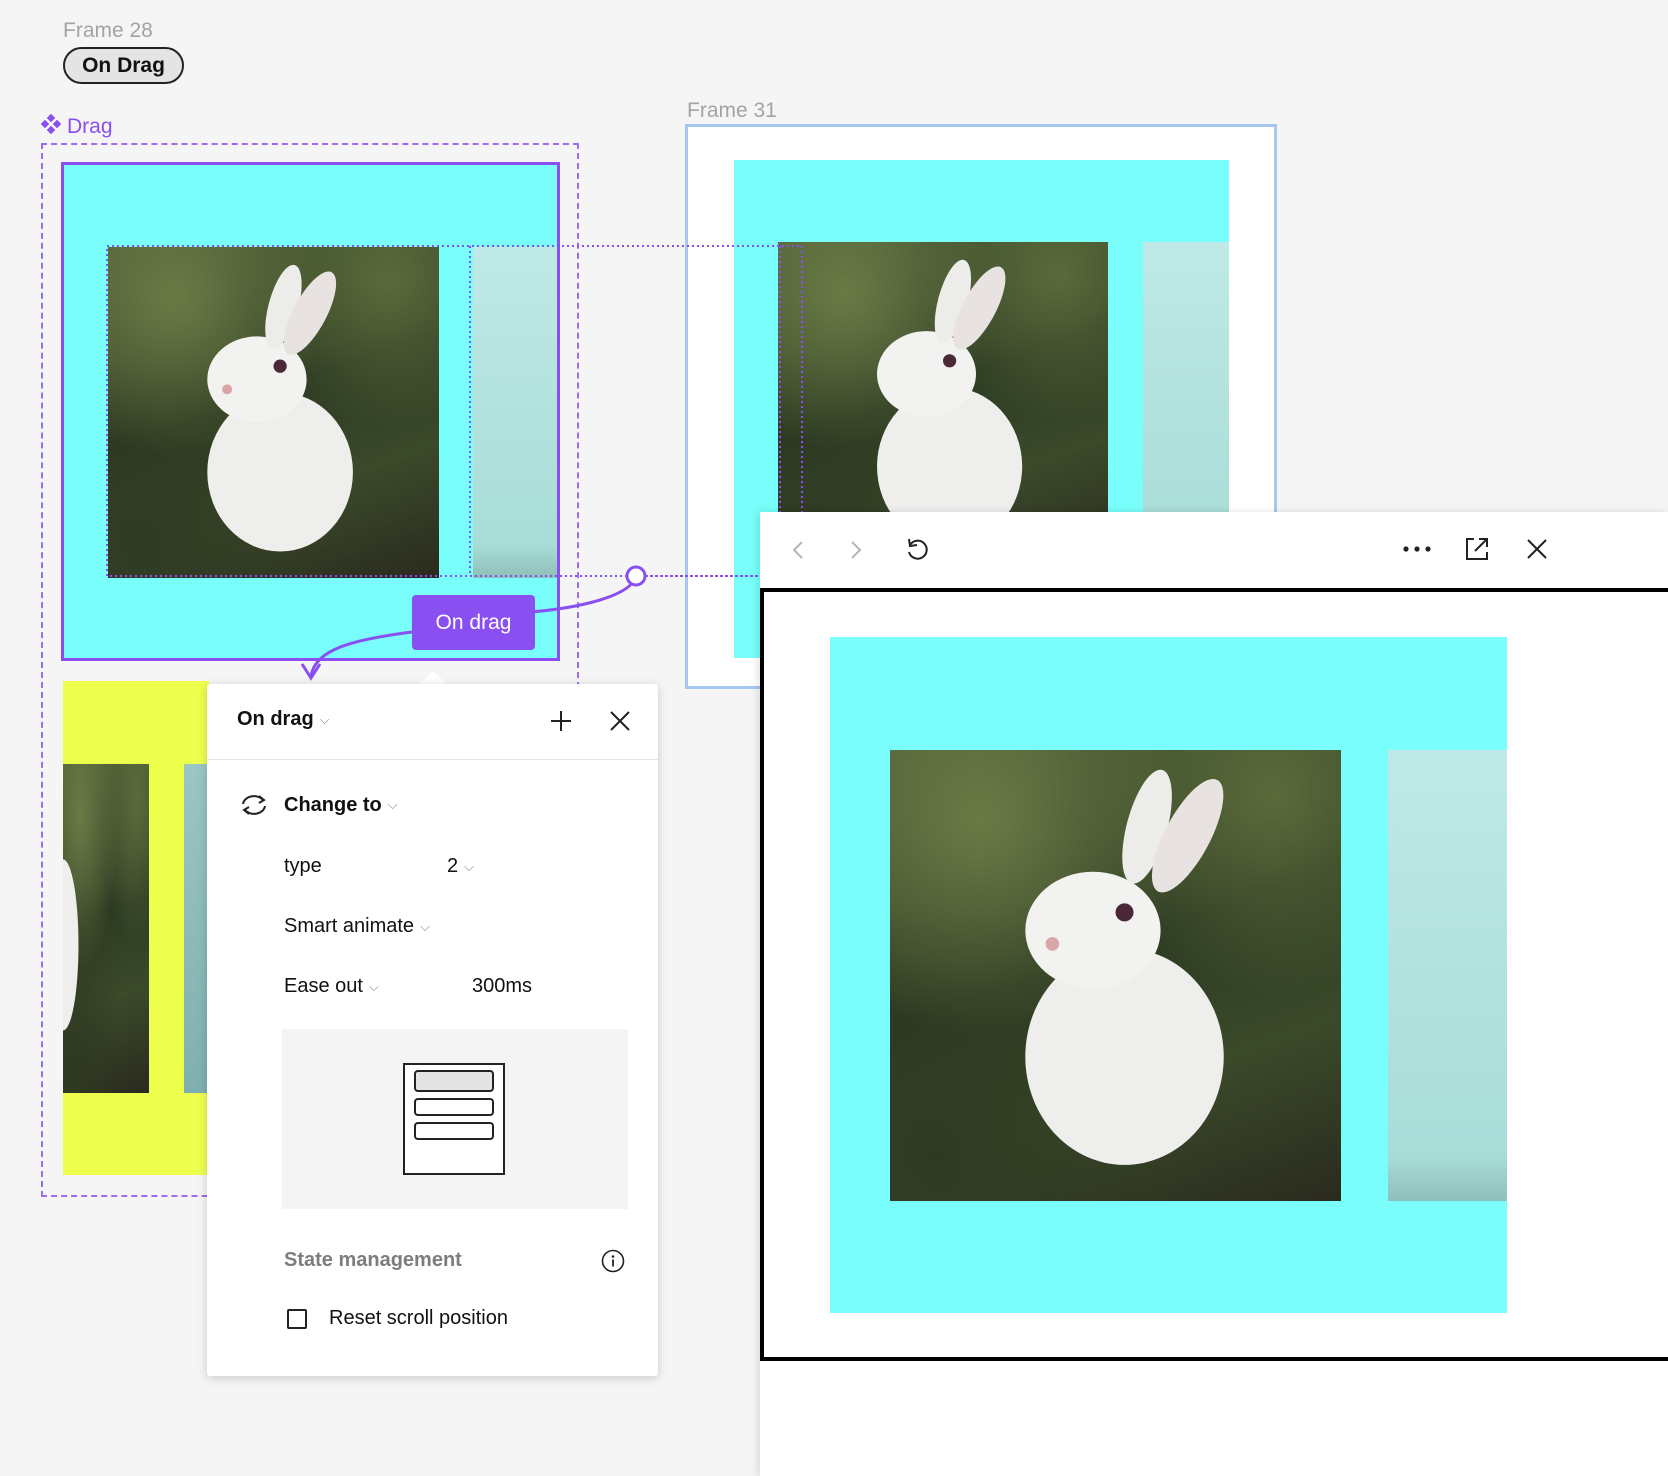  Describe the element at coordinates (1115, 975) in the screenshot. I see `rabbit-photo-preview` at that location.